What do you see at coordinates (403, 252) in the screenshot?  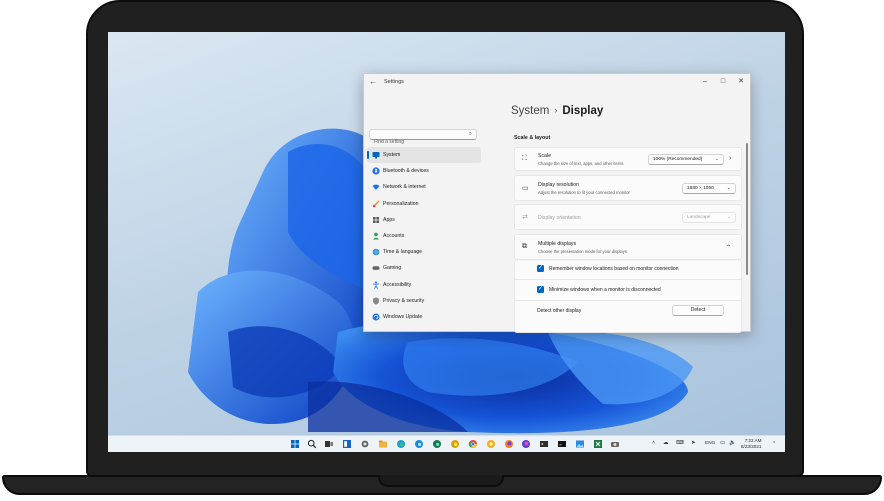 I see `sidebar-item-label: Time & language` at bounding box center [403, 252].